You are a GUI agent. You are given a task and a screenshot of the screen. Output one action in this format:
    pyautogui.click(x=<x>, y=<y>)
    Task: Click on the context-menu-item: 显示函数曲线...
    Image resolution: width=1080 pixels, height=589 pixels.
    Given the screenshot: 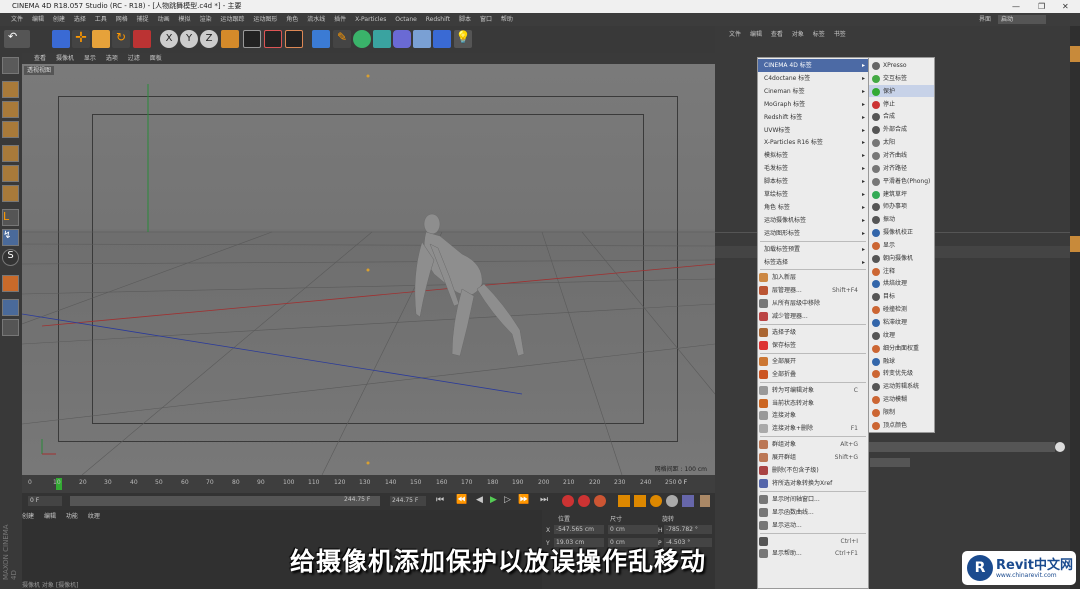 What is the action you would take?
    pyautogui.click(x=813, y=512)
    